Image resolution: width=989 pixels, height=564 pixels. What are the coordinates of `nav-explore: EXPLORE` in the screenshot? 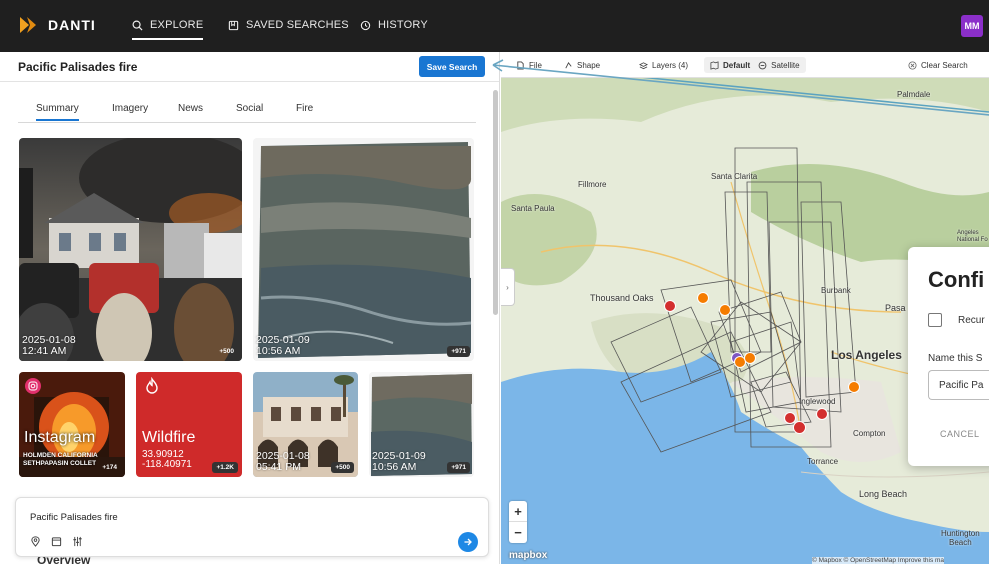 It's located at (168, 29).